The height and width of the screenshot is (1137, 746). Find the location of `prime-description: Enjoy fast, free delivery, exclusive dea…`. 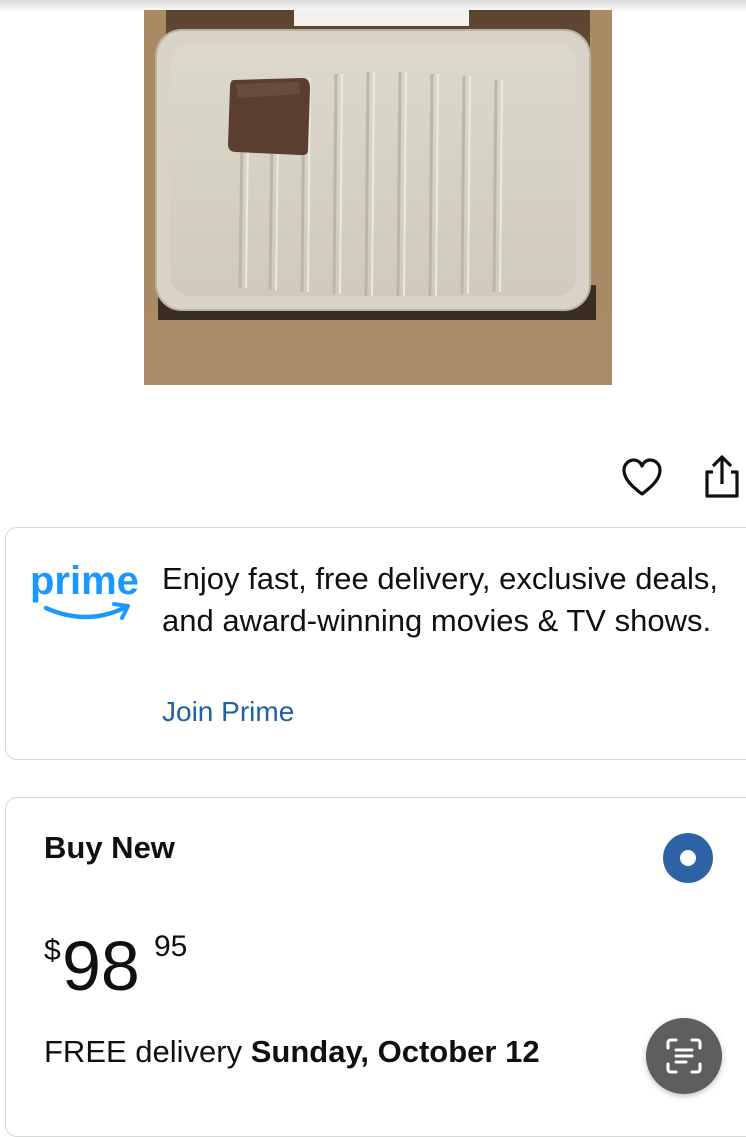

prime-description: Enjoy fast, free delivery, exclusive dea… is located at coordinates (440, 599).